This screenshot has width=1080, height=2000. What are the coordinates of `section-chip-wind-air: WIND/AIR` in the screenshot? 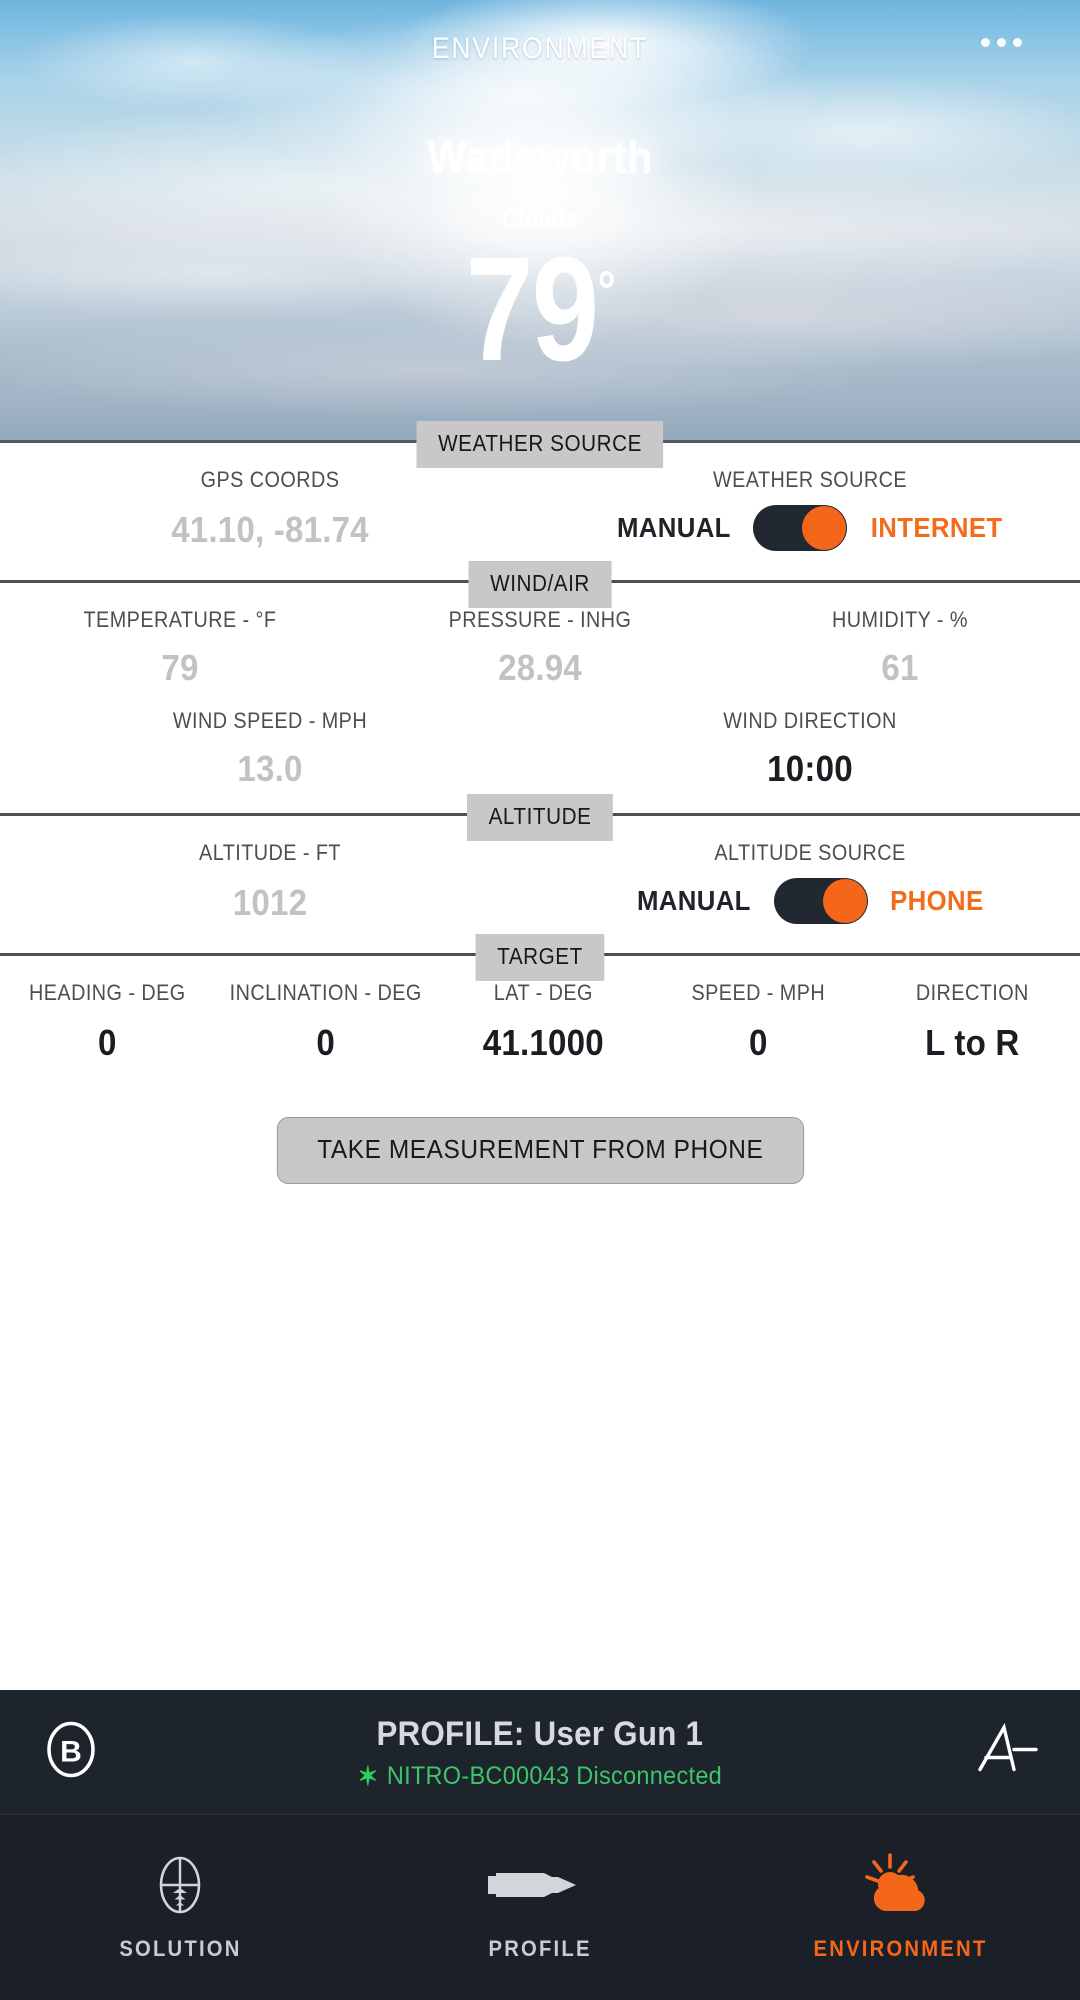 It's located at (540, 584).